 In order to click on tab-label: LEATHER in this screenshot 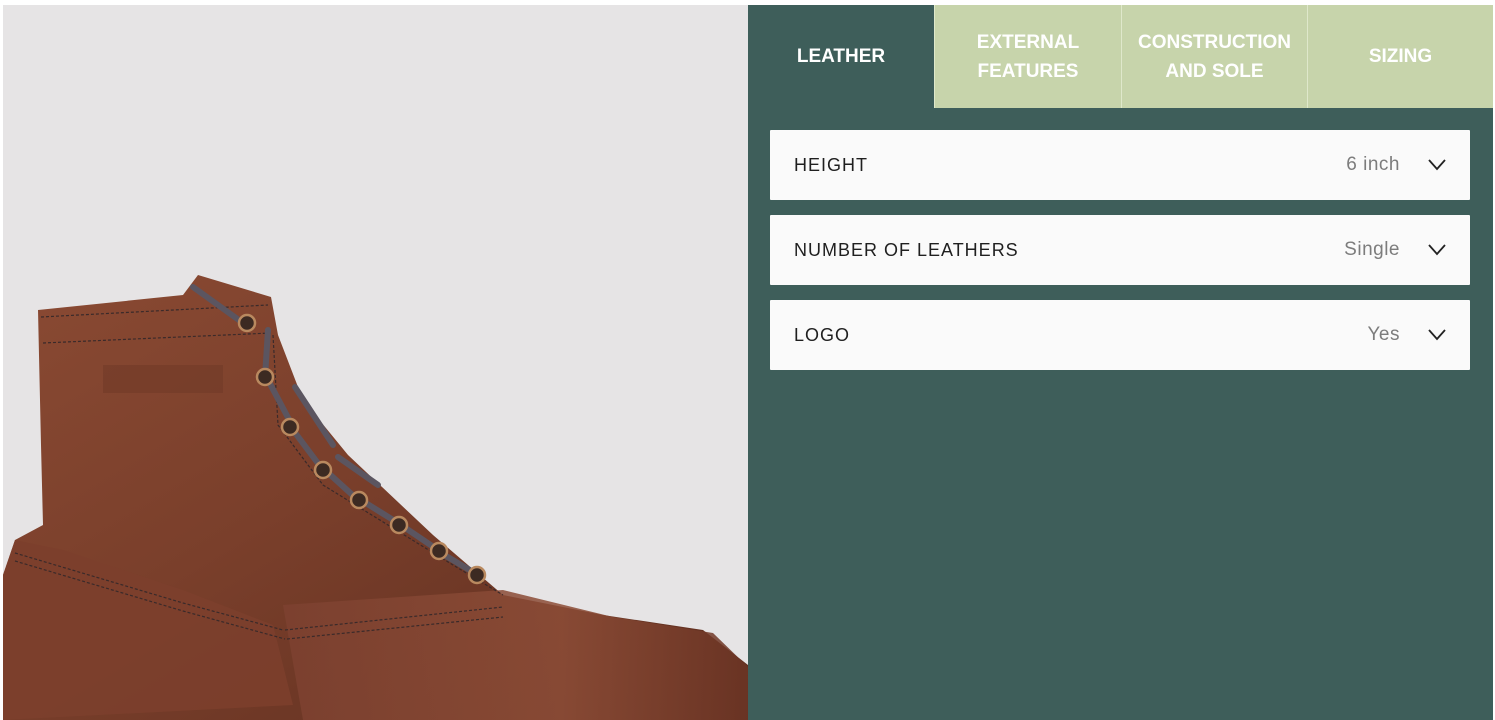, I will do `click(841, 56)`.